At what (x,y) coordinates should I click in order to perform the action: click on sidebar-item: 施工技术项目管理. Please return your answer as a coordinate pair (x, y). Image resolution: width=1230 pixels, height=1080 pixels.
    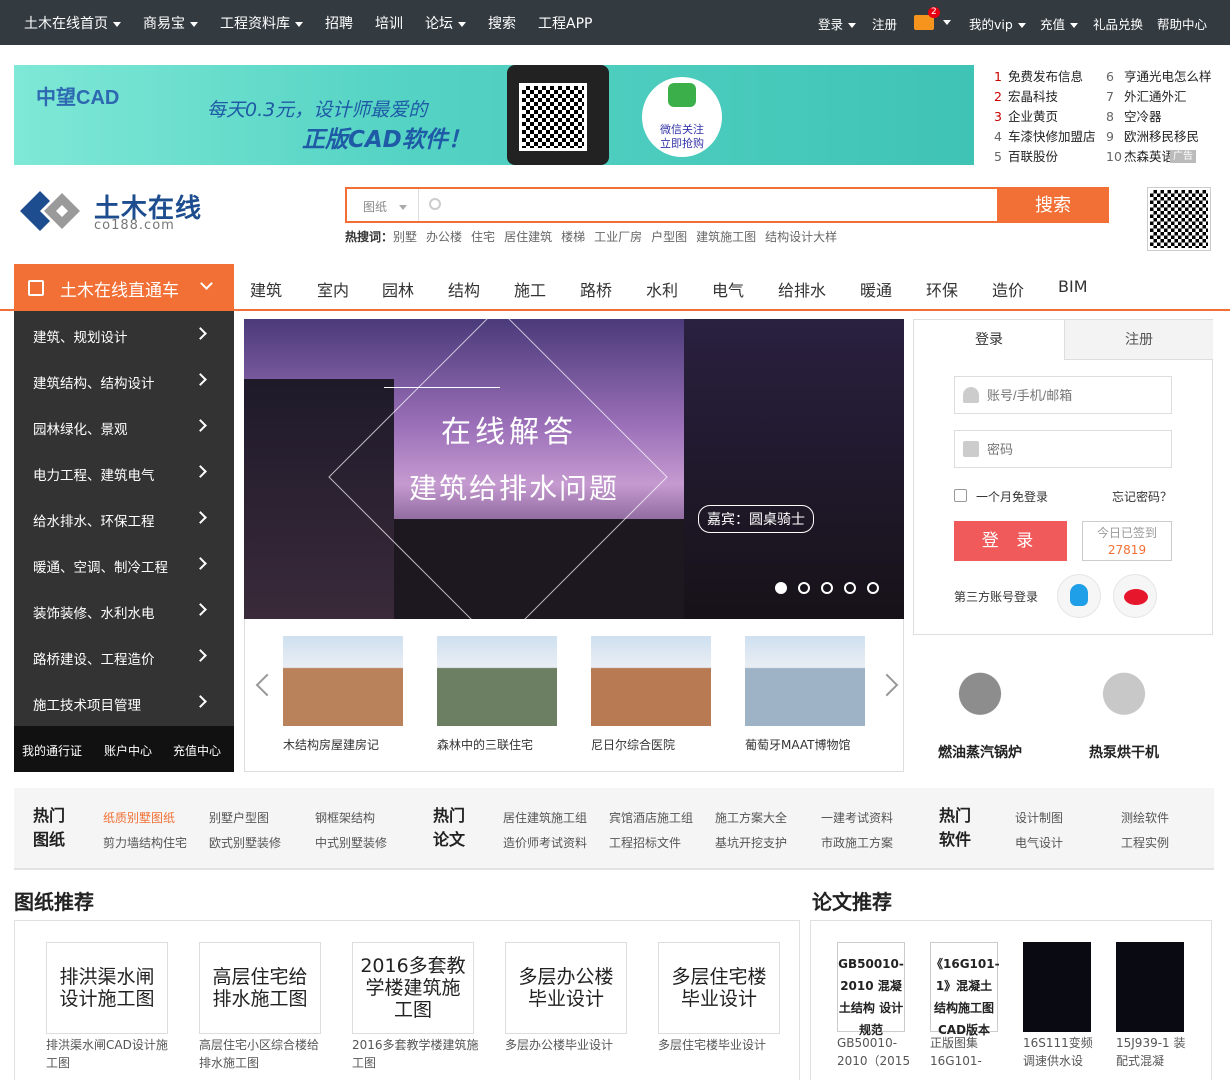
    Looking at the image, I should click on (124, 702).